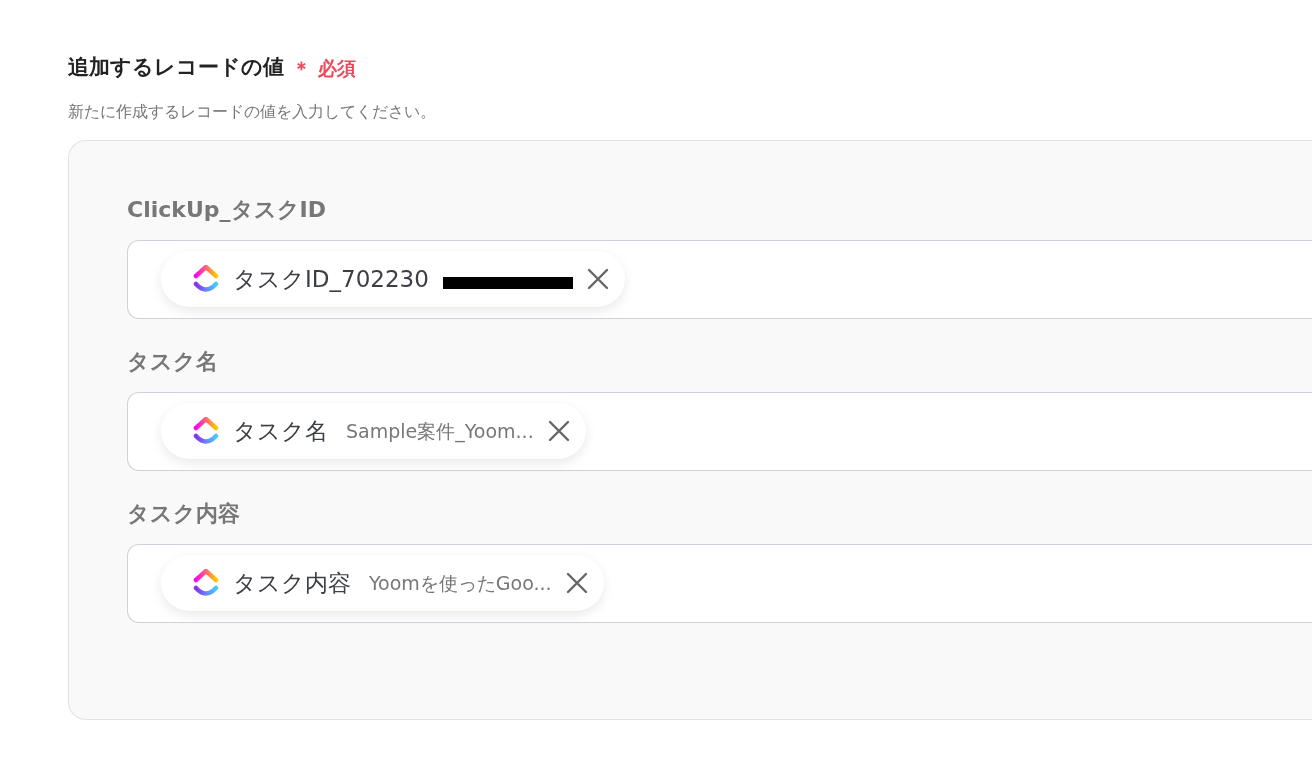 Image resolution: width=1312 pixels, height=762 pixels. Describe the element at coordinates (184, 513) in the screenshot. I see `field-label: タスク内容` at that location.